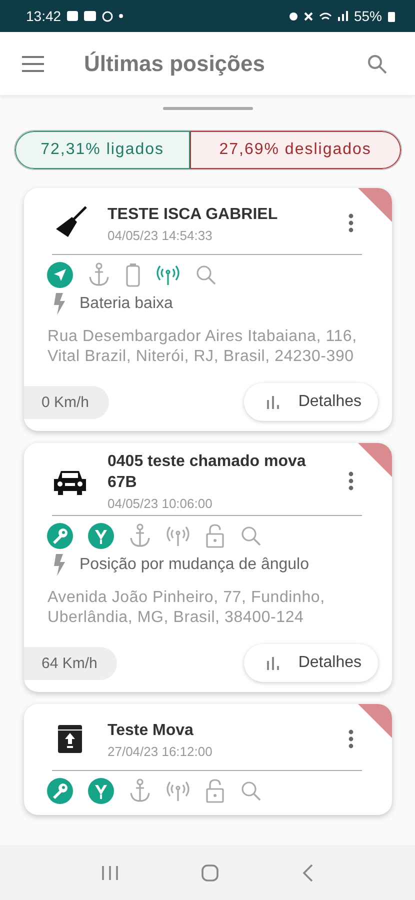 The image size is (415, 900). What do you see at coordinates (391, 16) in the screenshot?
I see `battery-icon` at bounding box center [391, 16].